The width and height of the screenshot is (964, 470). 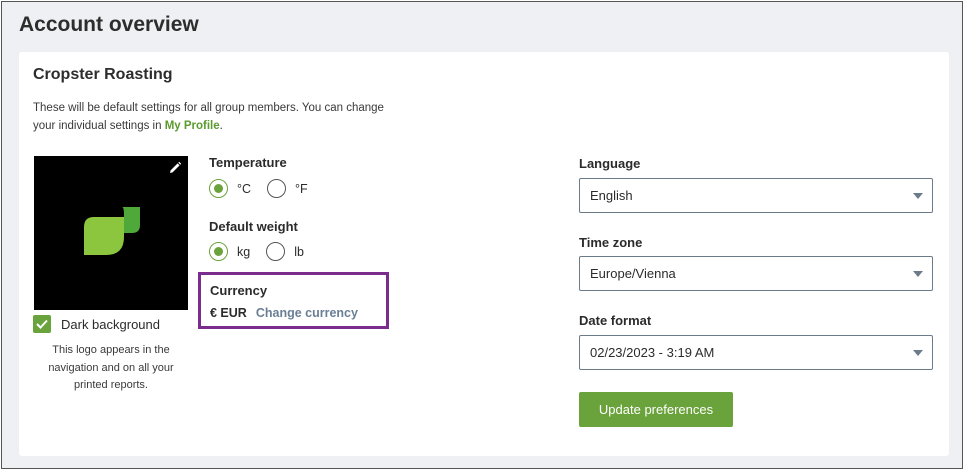 What do you see at coordinates (610, 163) in the screenshot?
I see `language-label: Language` at bounding box center [610, 163].